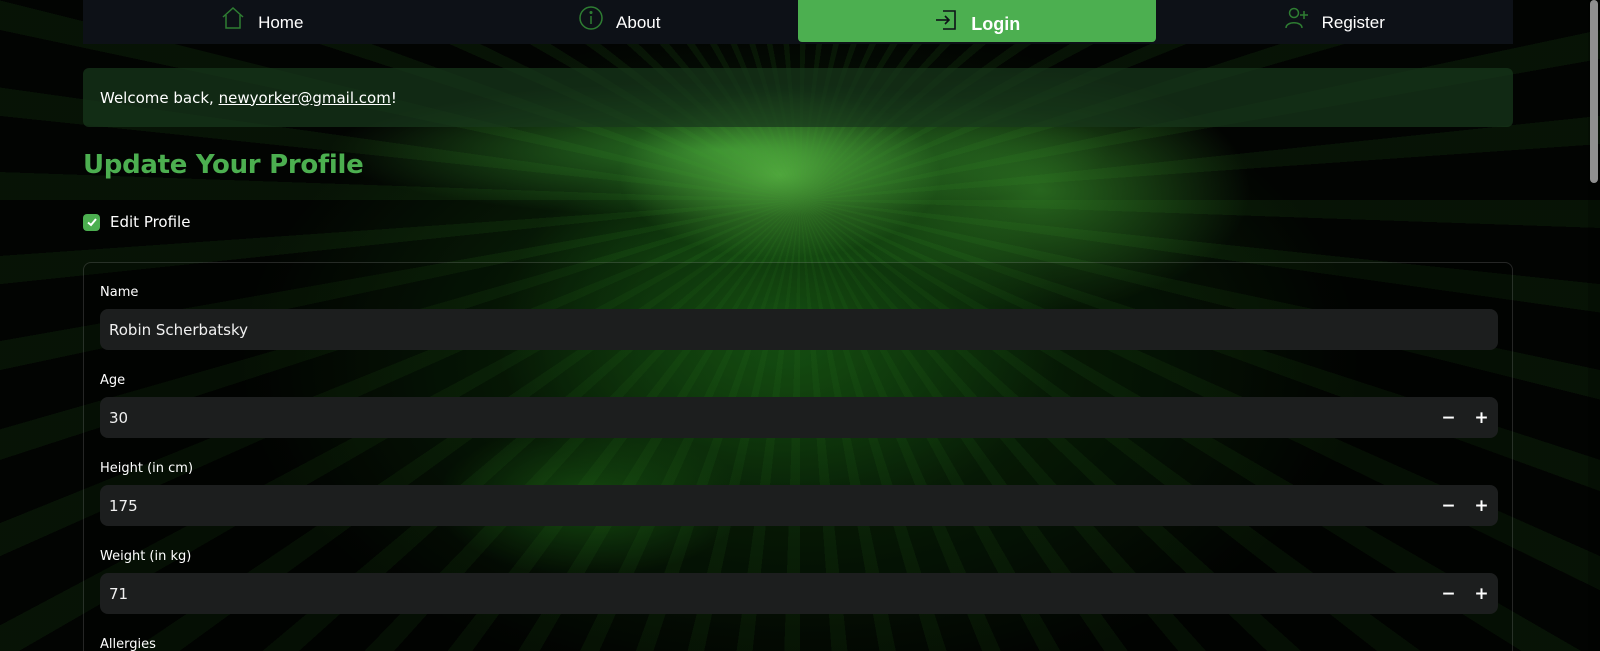  I want to click on edit-profile-checkbox, so click(91, 222).